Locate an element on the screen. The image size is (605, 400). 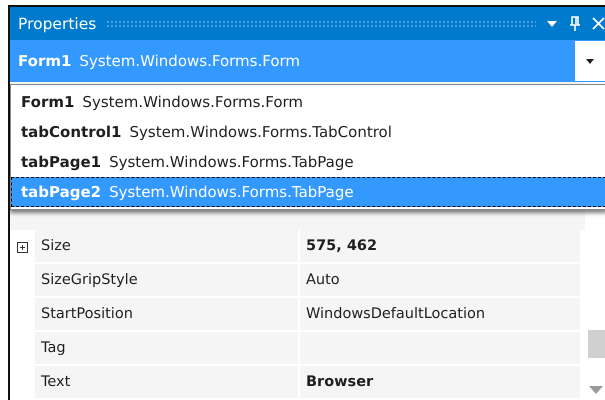
caret-icon is located at coordinates (590, 61).